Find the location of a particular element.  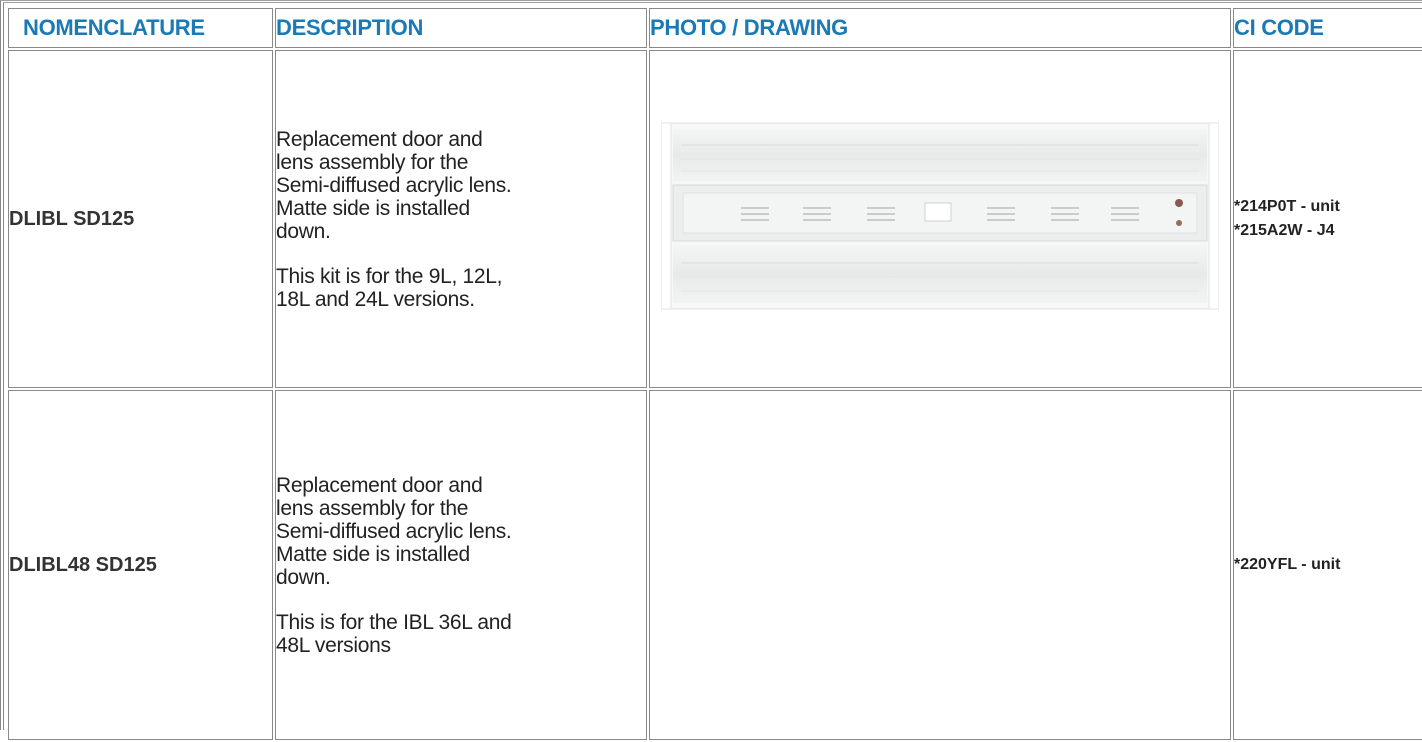

note-line: This is for the IBL 36L and is located at coordinates (394, 622).